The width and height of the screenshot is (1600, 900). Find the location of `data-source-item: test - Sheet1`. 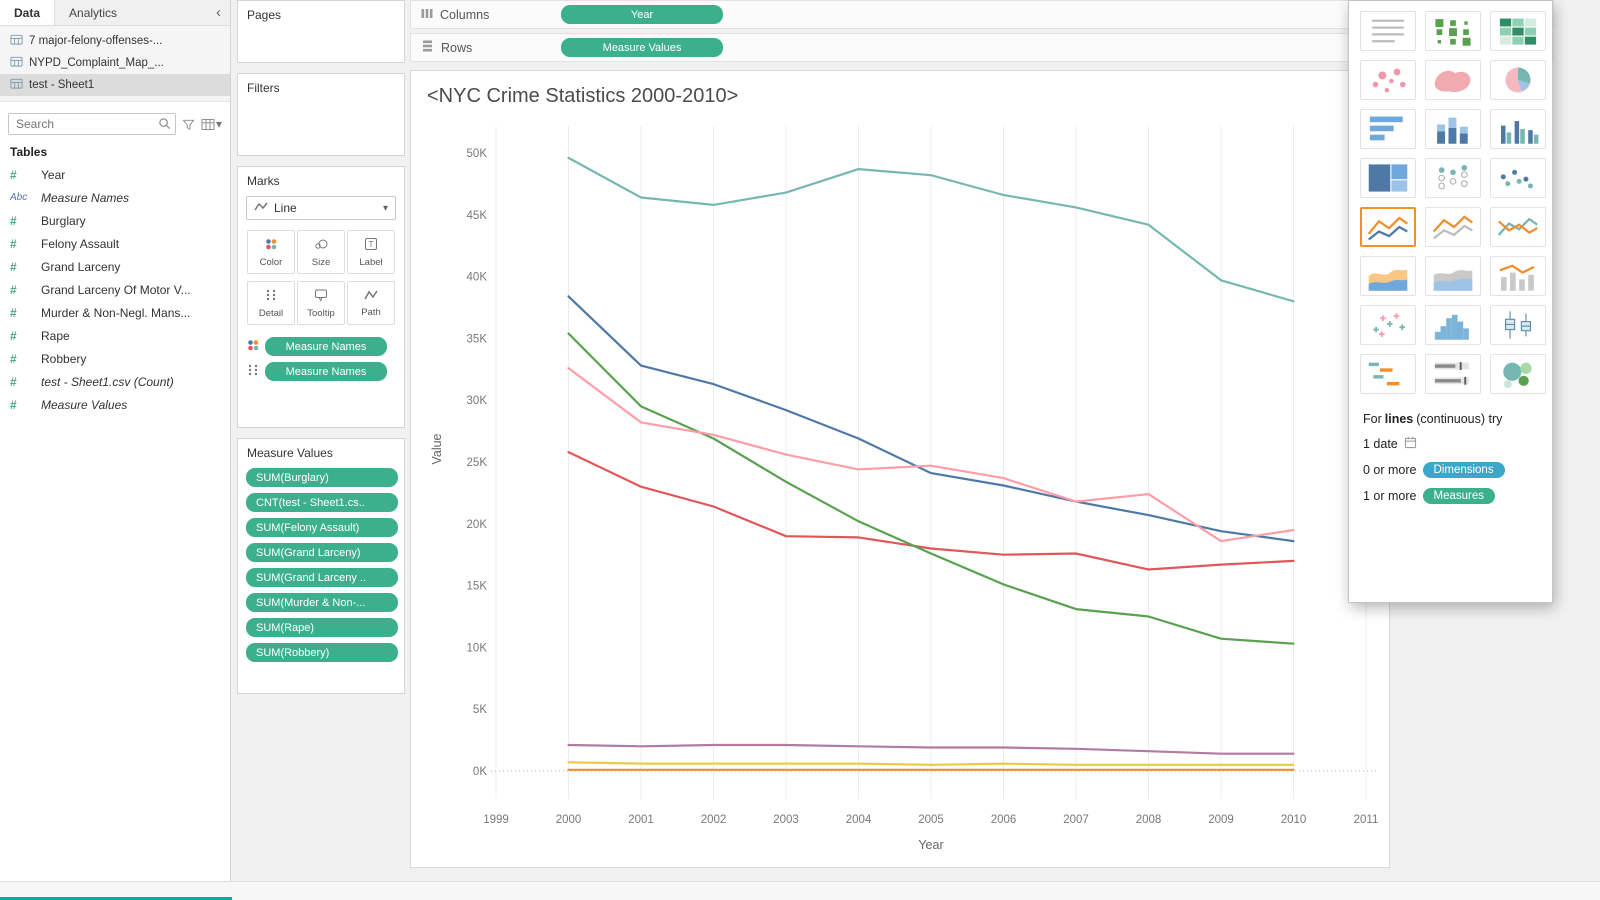

data-source-item: test - Sheet1 is located at coordinates (115, 85).